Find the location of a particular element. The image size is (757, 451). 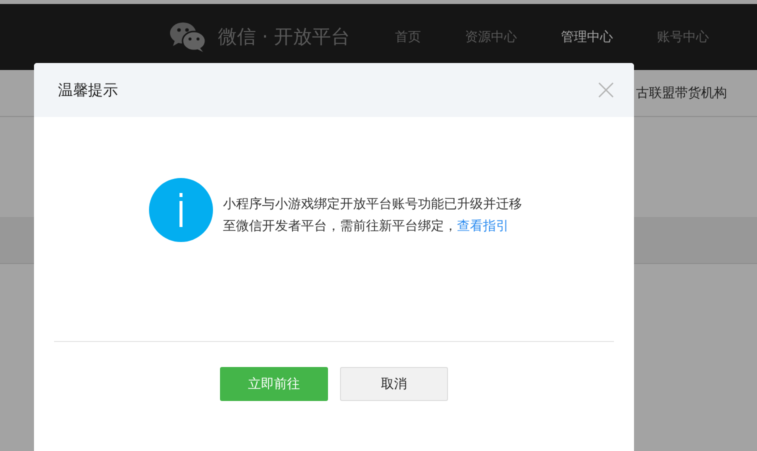

message-text: 小程序与小游戏绑定开放平台账号功能已升级并迁移至微信开发者平台，需前往新平台绑定，查看指引 is located at coordinates (373, 216).